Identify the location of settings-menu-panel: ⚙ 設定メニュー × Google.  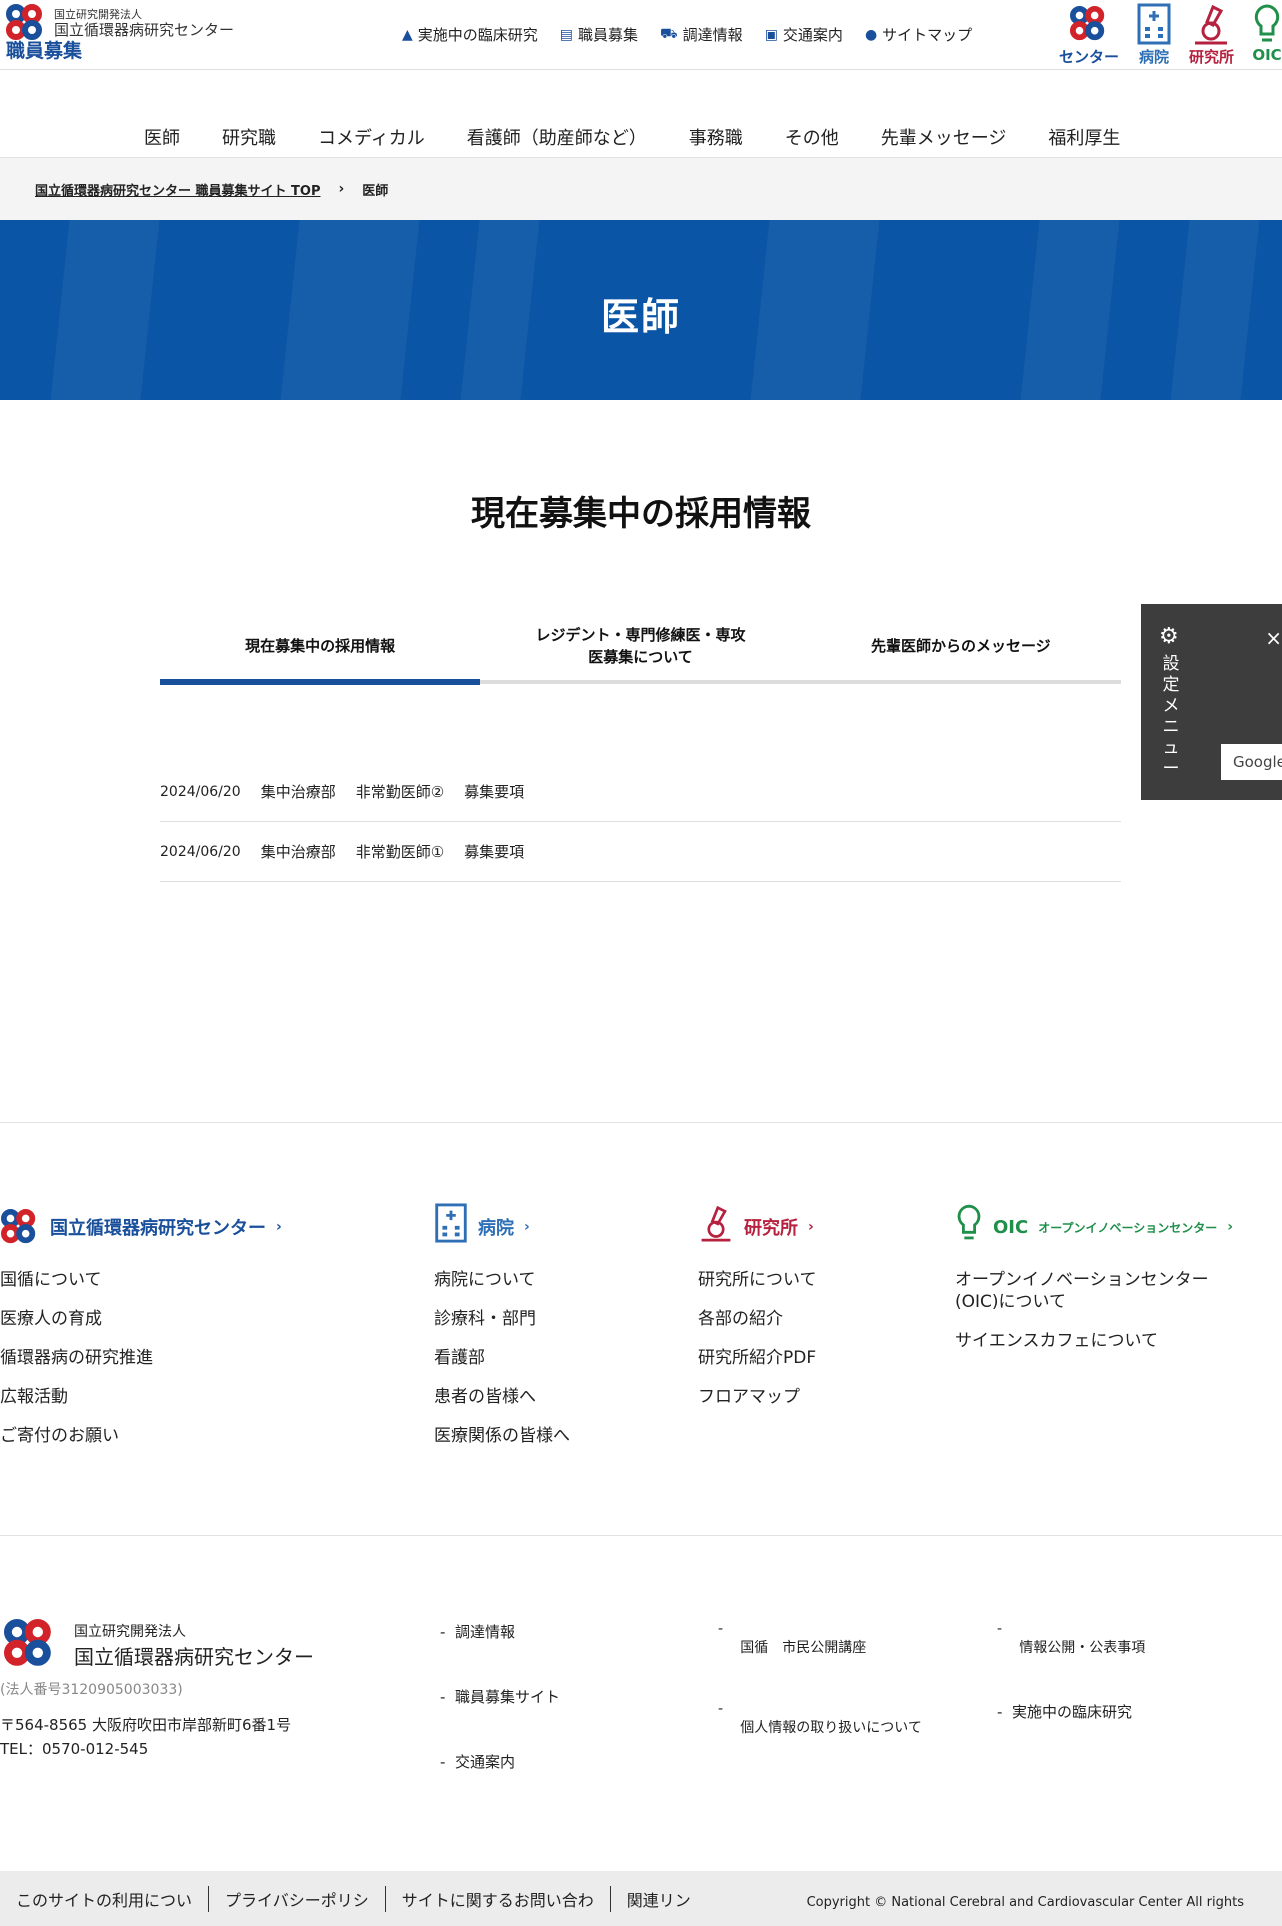
(1211, 702).